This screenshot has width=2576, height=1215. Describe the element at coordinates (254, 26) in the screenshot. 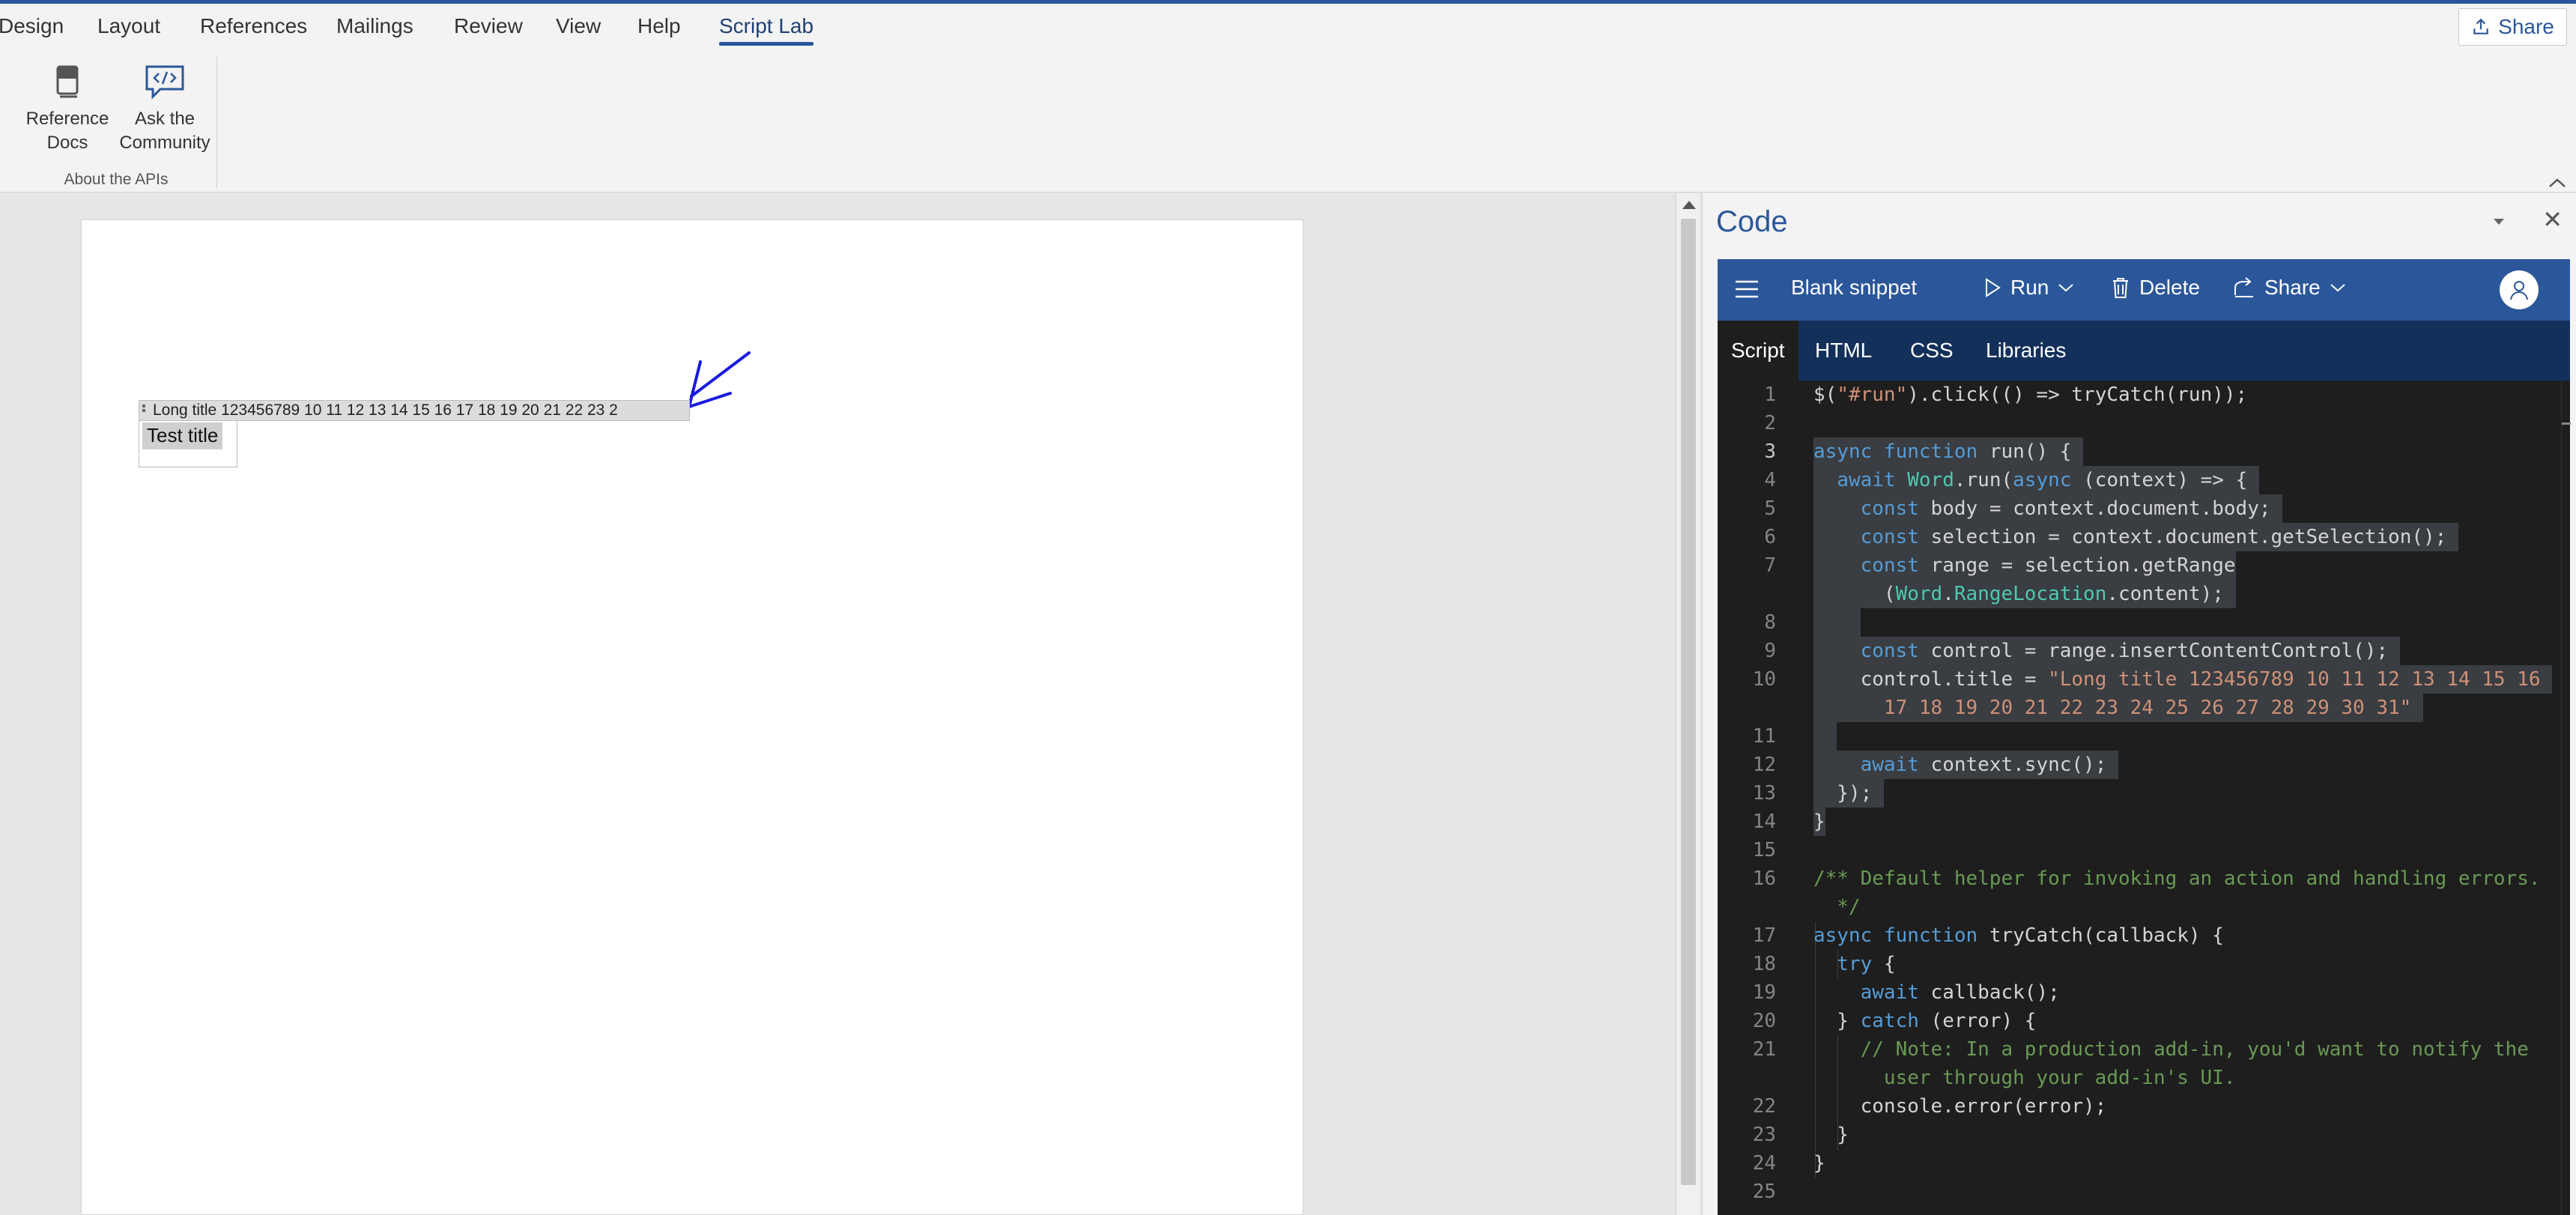

I see `tab-references: References` at that location.